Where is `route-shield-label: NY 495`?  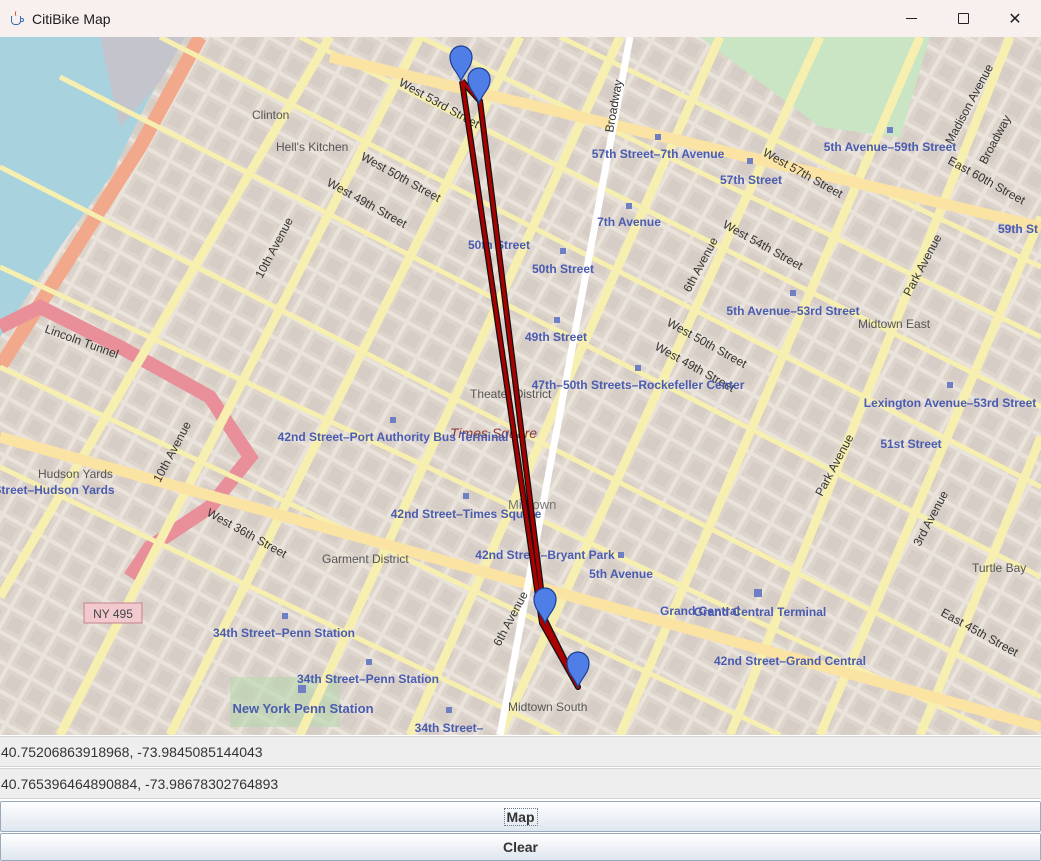 route-shield-label: NY 495 is located at coordinates (113, 614).